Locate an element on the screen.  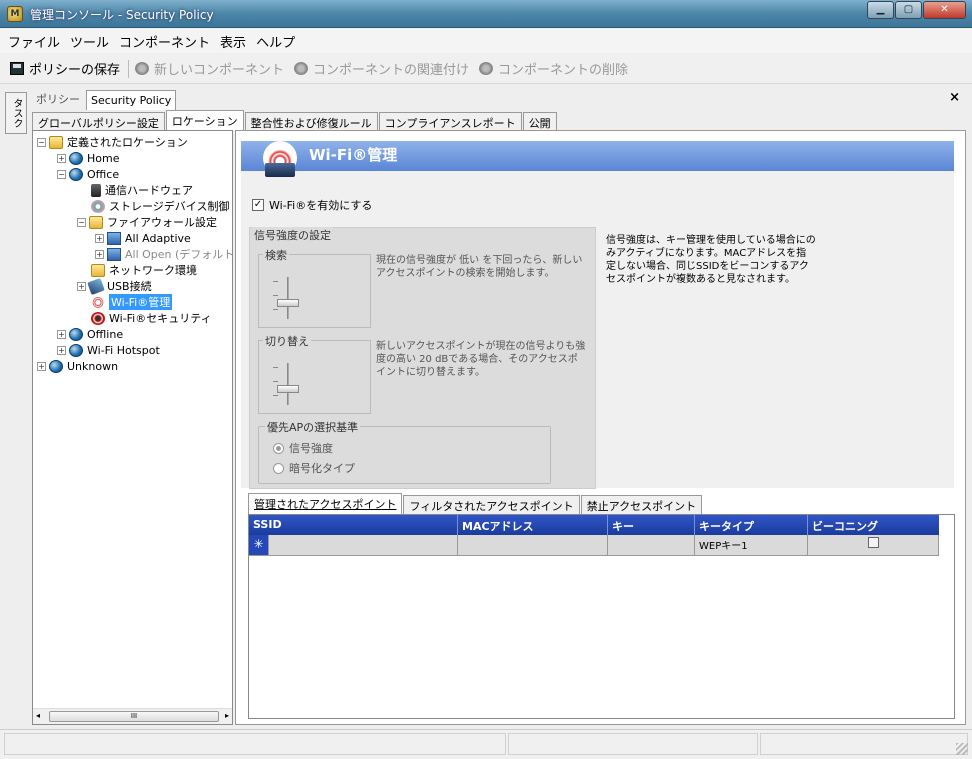
tree-item-all-adaptive: + All Adaptive is located at coordinates (143, 238).